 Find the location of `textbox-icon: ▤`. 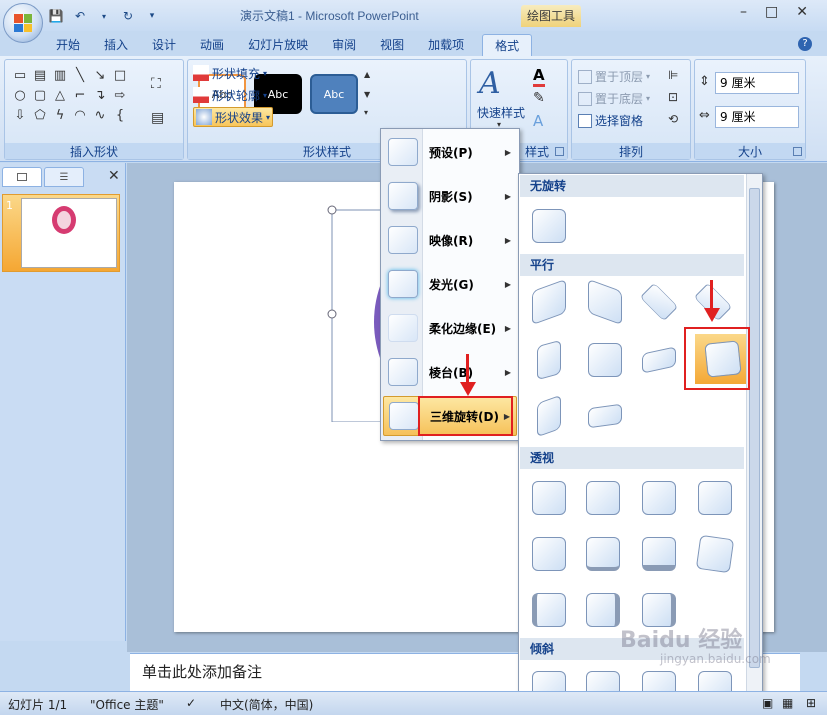

textbox-icon: ▤ is located at coordinates (40, 75).